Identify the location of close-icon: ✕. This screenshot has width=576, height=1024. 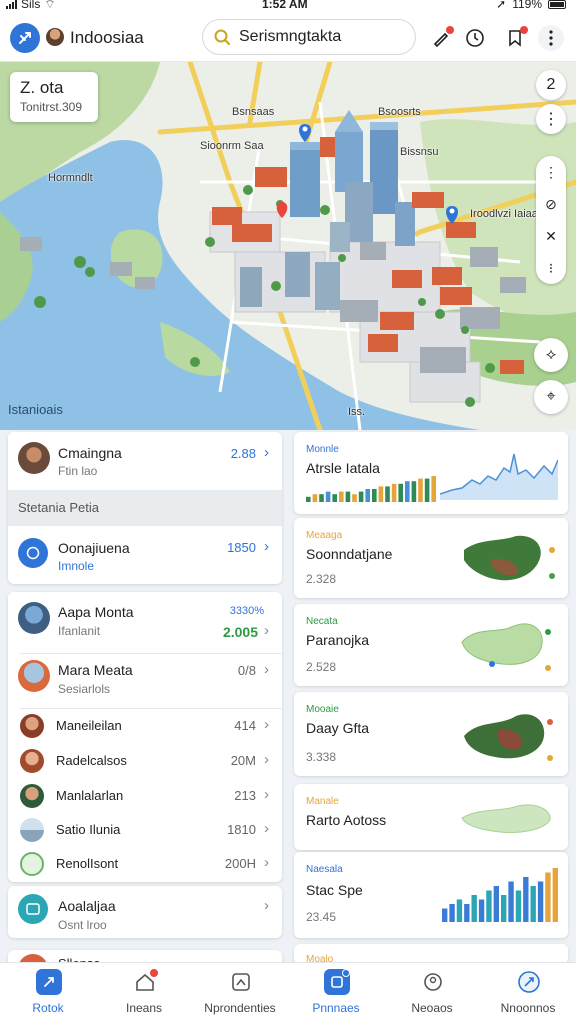
(551, 236).